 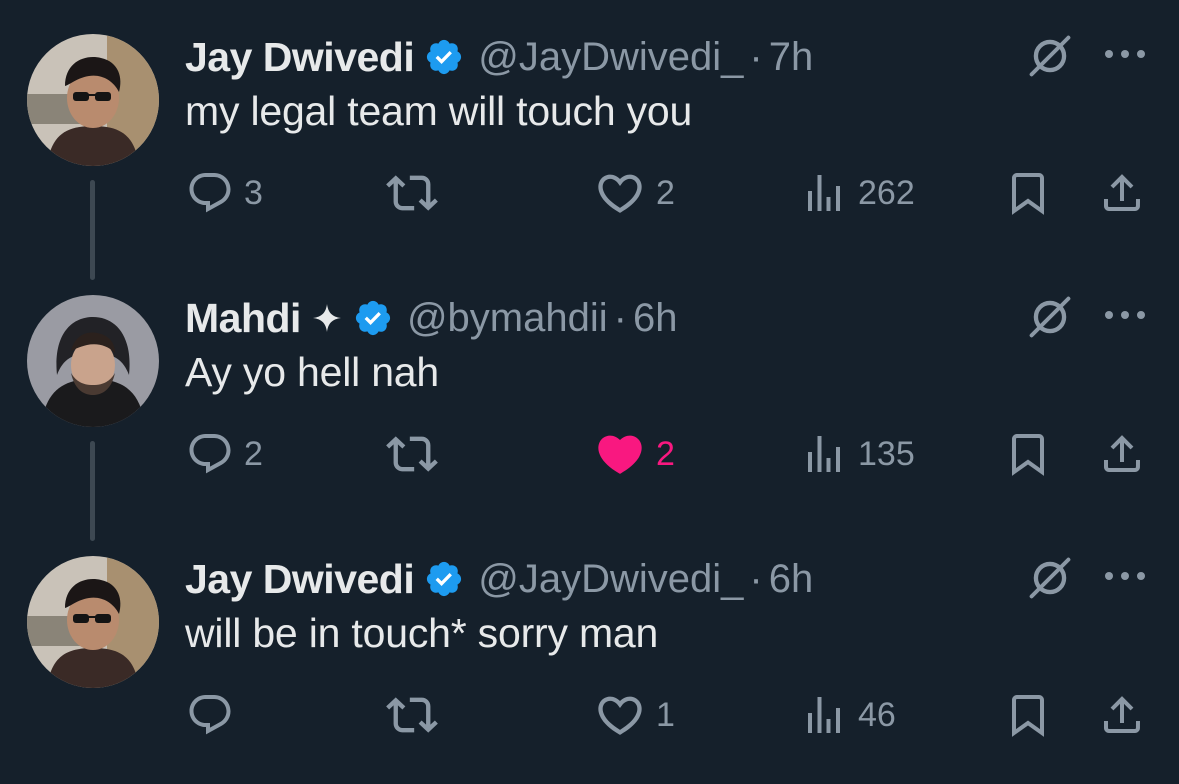 I want to click on views-button: 262, so click(x=857, y=193).